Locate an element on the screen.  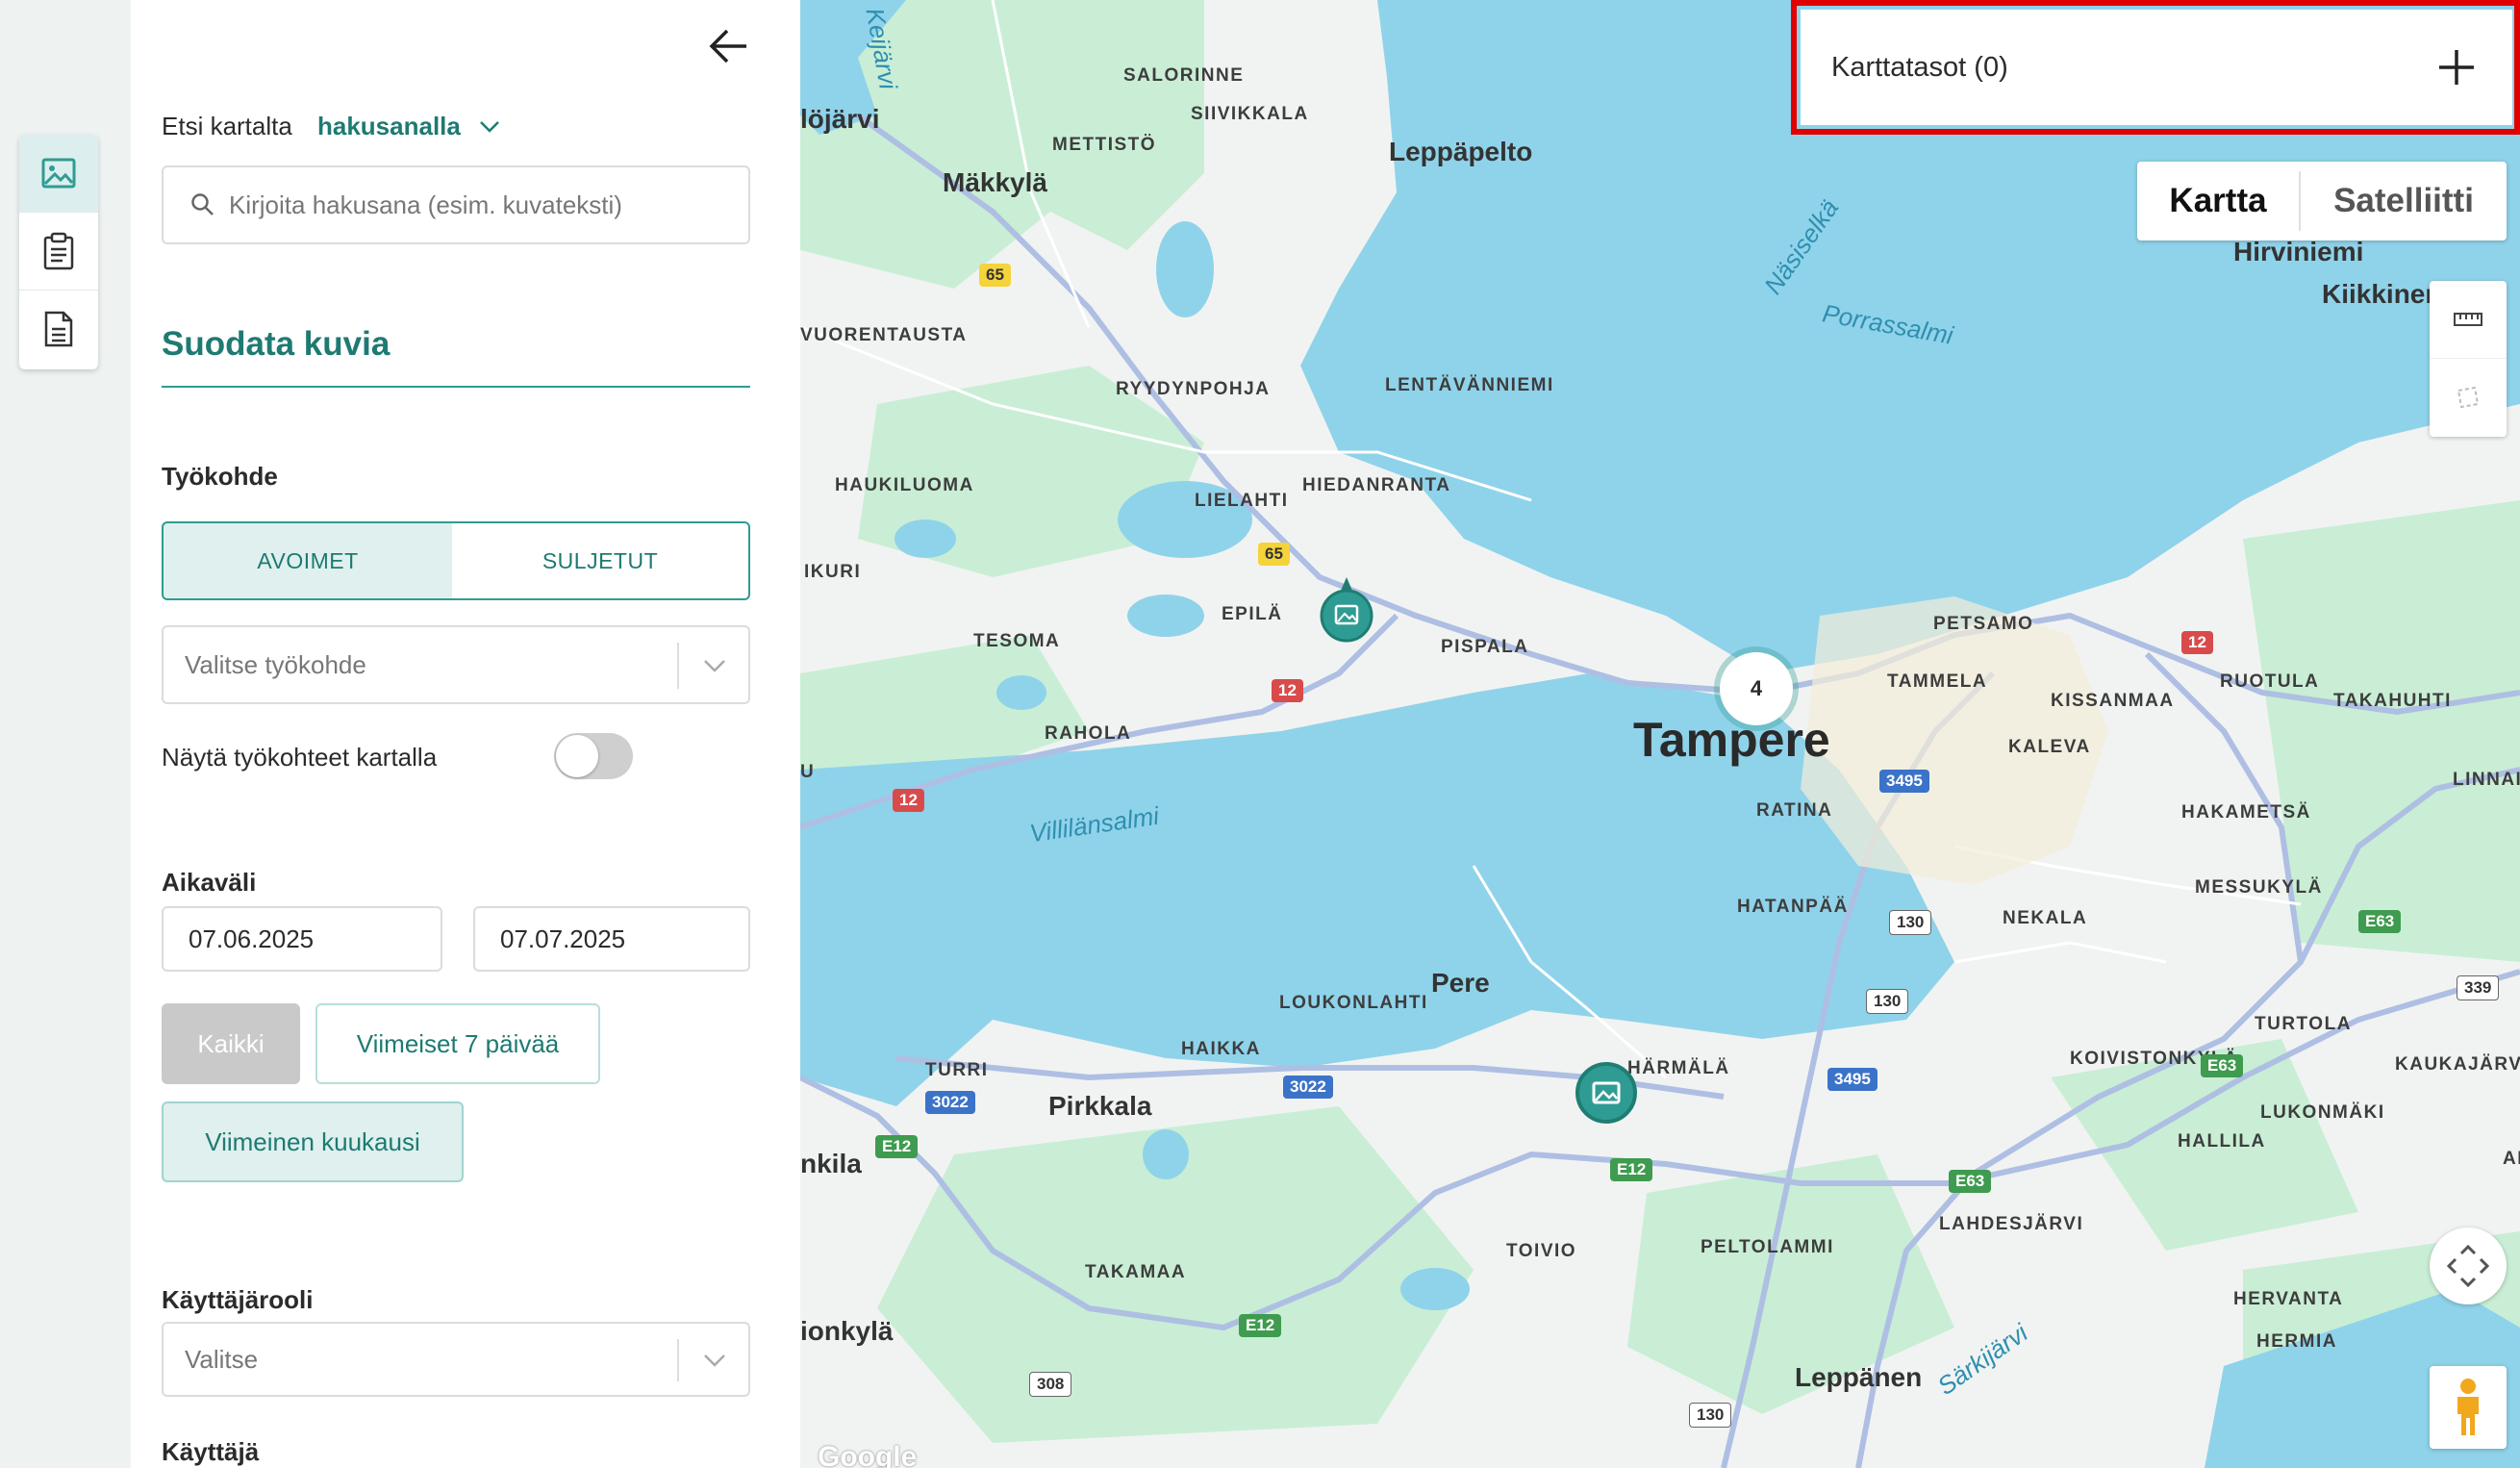
map-label-leppapelto: Leppäpelto is located at coordinates (1461, 151).